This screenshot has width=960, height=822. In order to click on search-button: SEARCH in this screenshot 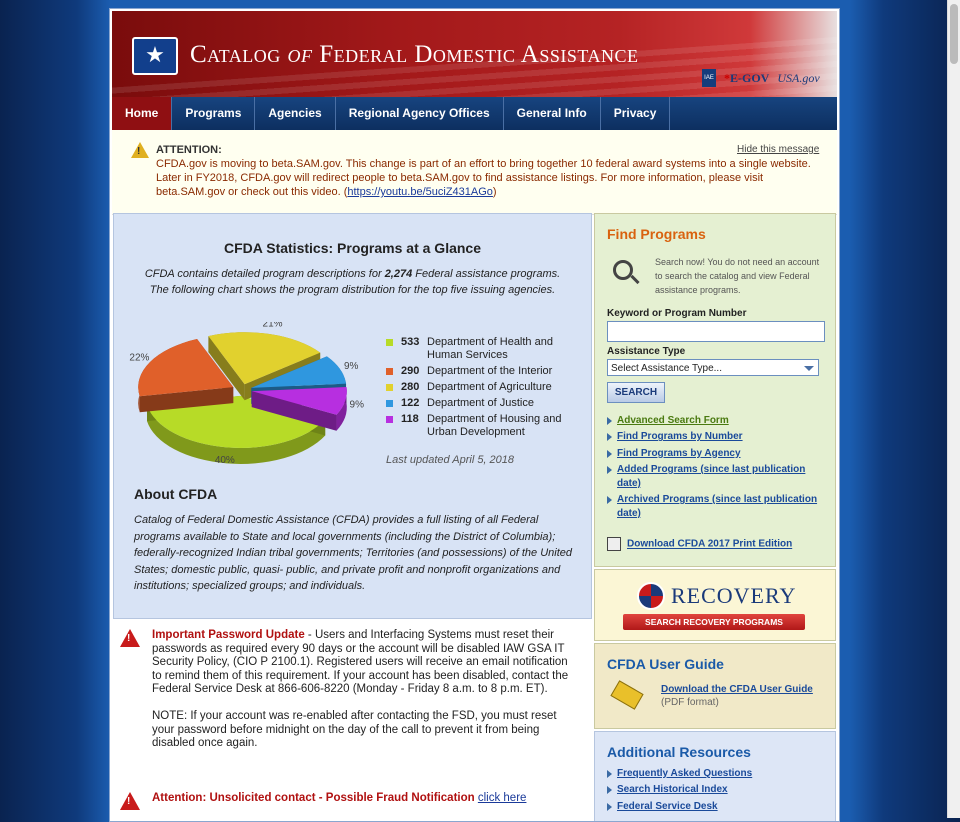, I will do `click(636, 392)`.